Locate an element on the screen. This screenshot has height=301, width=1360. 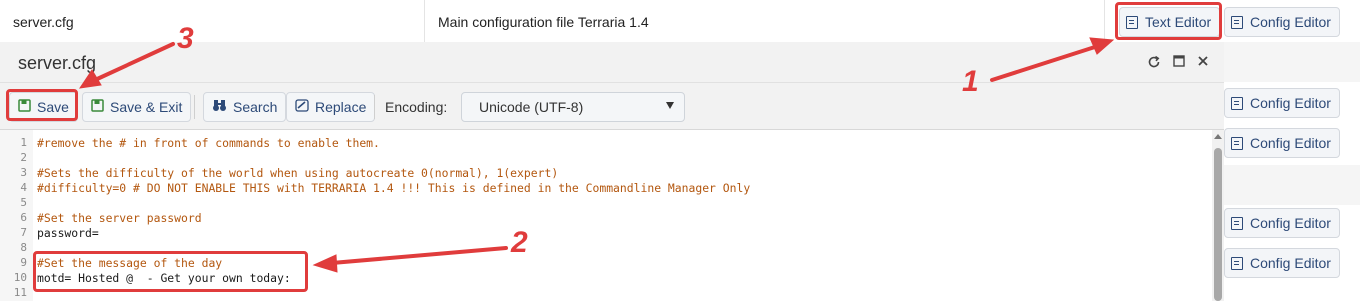
annotation-number-1: 1 is located at coordinates (970, 81).